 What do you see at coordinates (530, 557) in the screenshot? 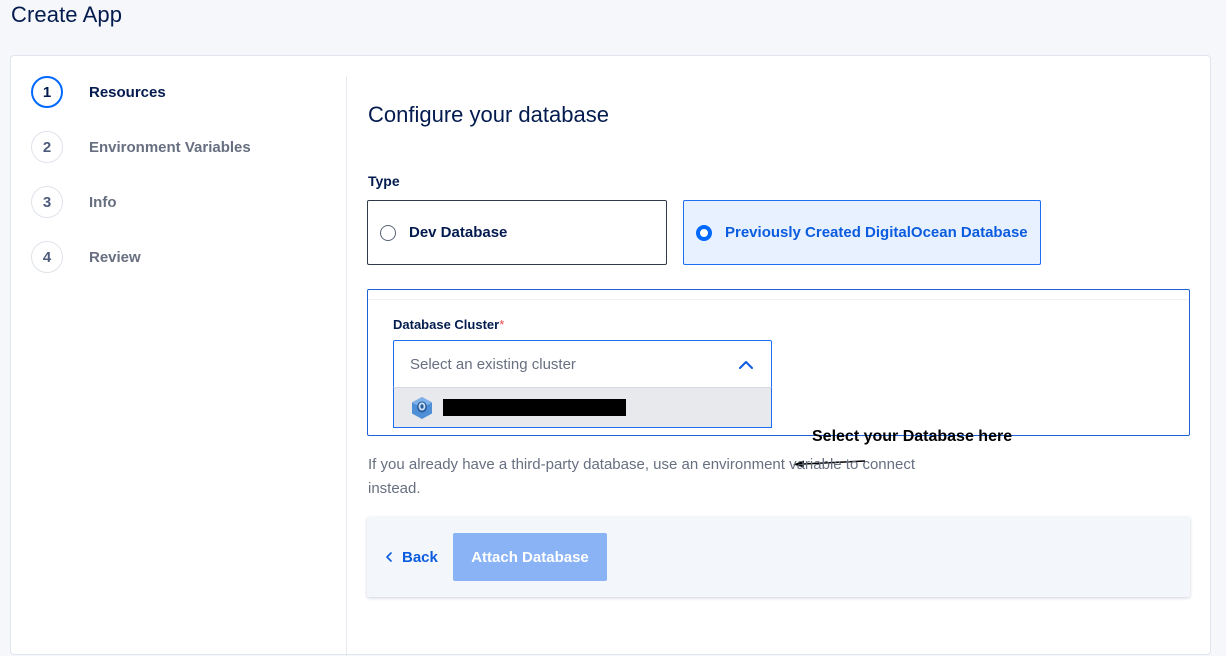
I see `attach-database-button: Attach Database` at bounding box center [530, 557].